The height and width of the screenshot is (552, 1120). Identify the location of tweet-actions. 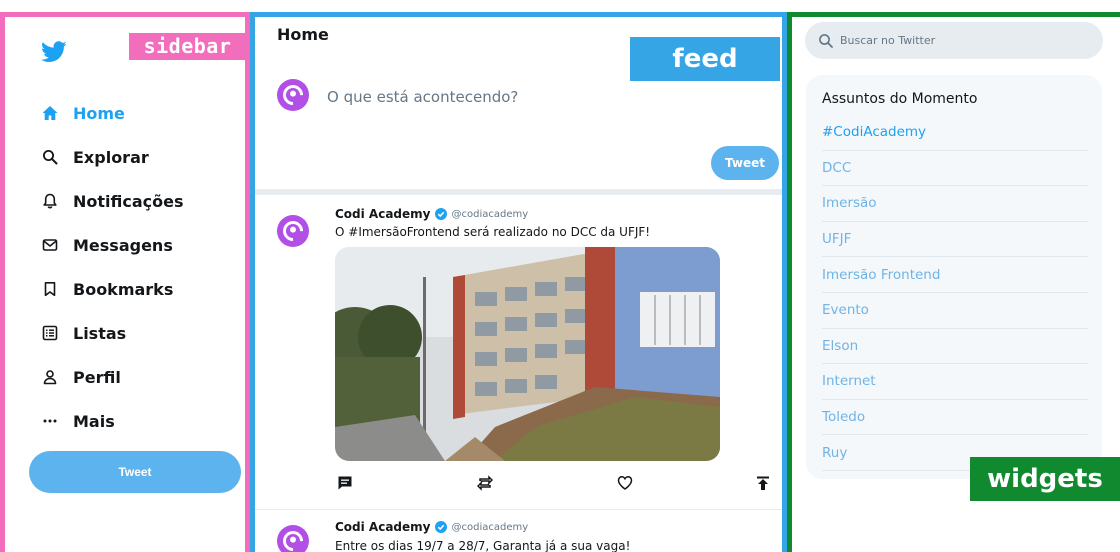
(555, 484).